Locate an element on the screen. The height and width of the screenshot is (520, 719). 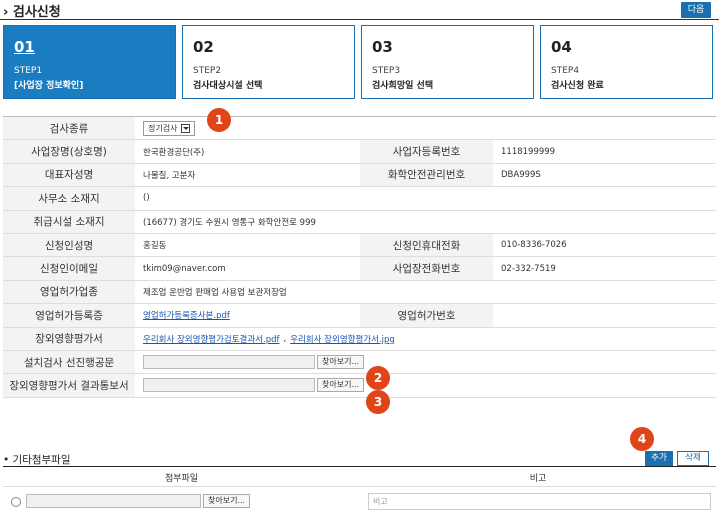
step-label: STEP4 is located at coordinates (565, 71).